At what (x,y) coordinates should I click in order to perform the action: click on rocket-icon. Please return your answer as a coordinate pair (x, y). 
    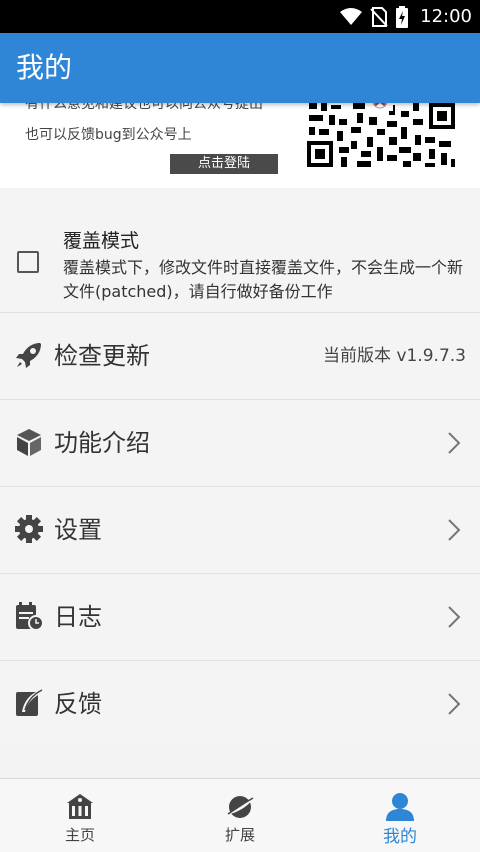
    Looking at the image, I should click on (28, 355).